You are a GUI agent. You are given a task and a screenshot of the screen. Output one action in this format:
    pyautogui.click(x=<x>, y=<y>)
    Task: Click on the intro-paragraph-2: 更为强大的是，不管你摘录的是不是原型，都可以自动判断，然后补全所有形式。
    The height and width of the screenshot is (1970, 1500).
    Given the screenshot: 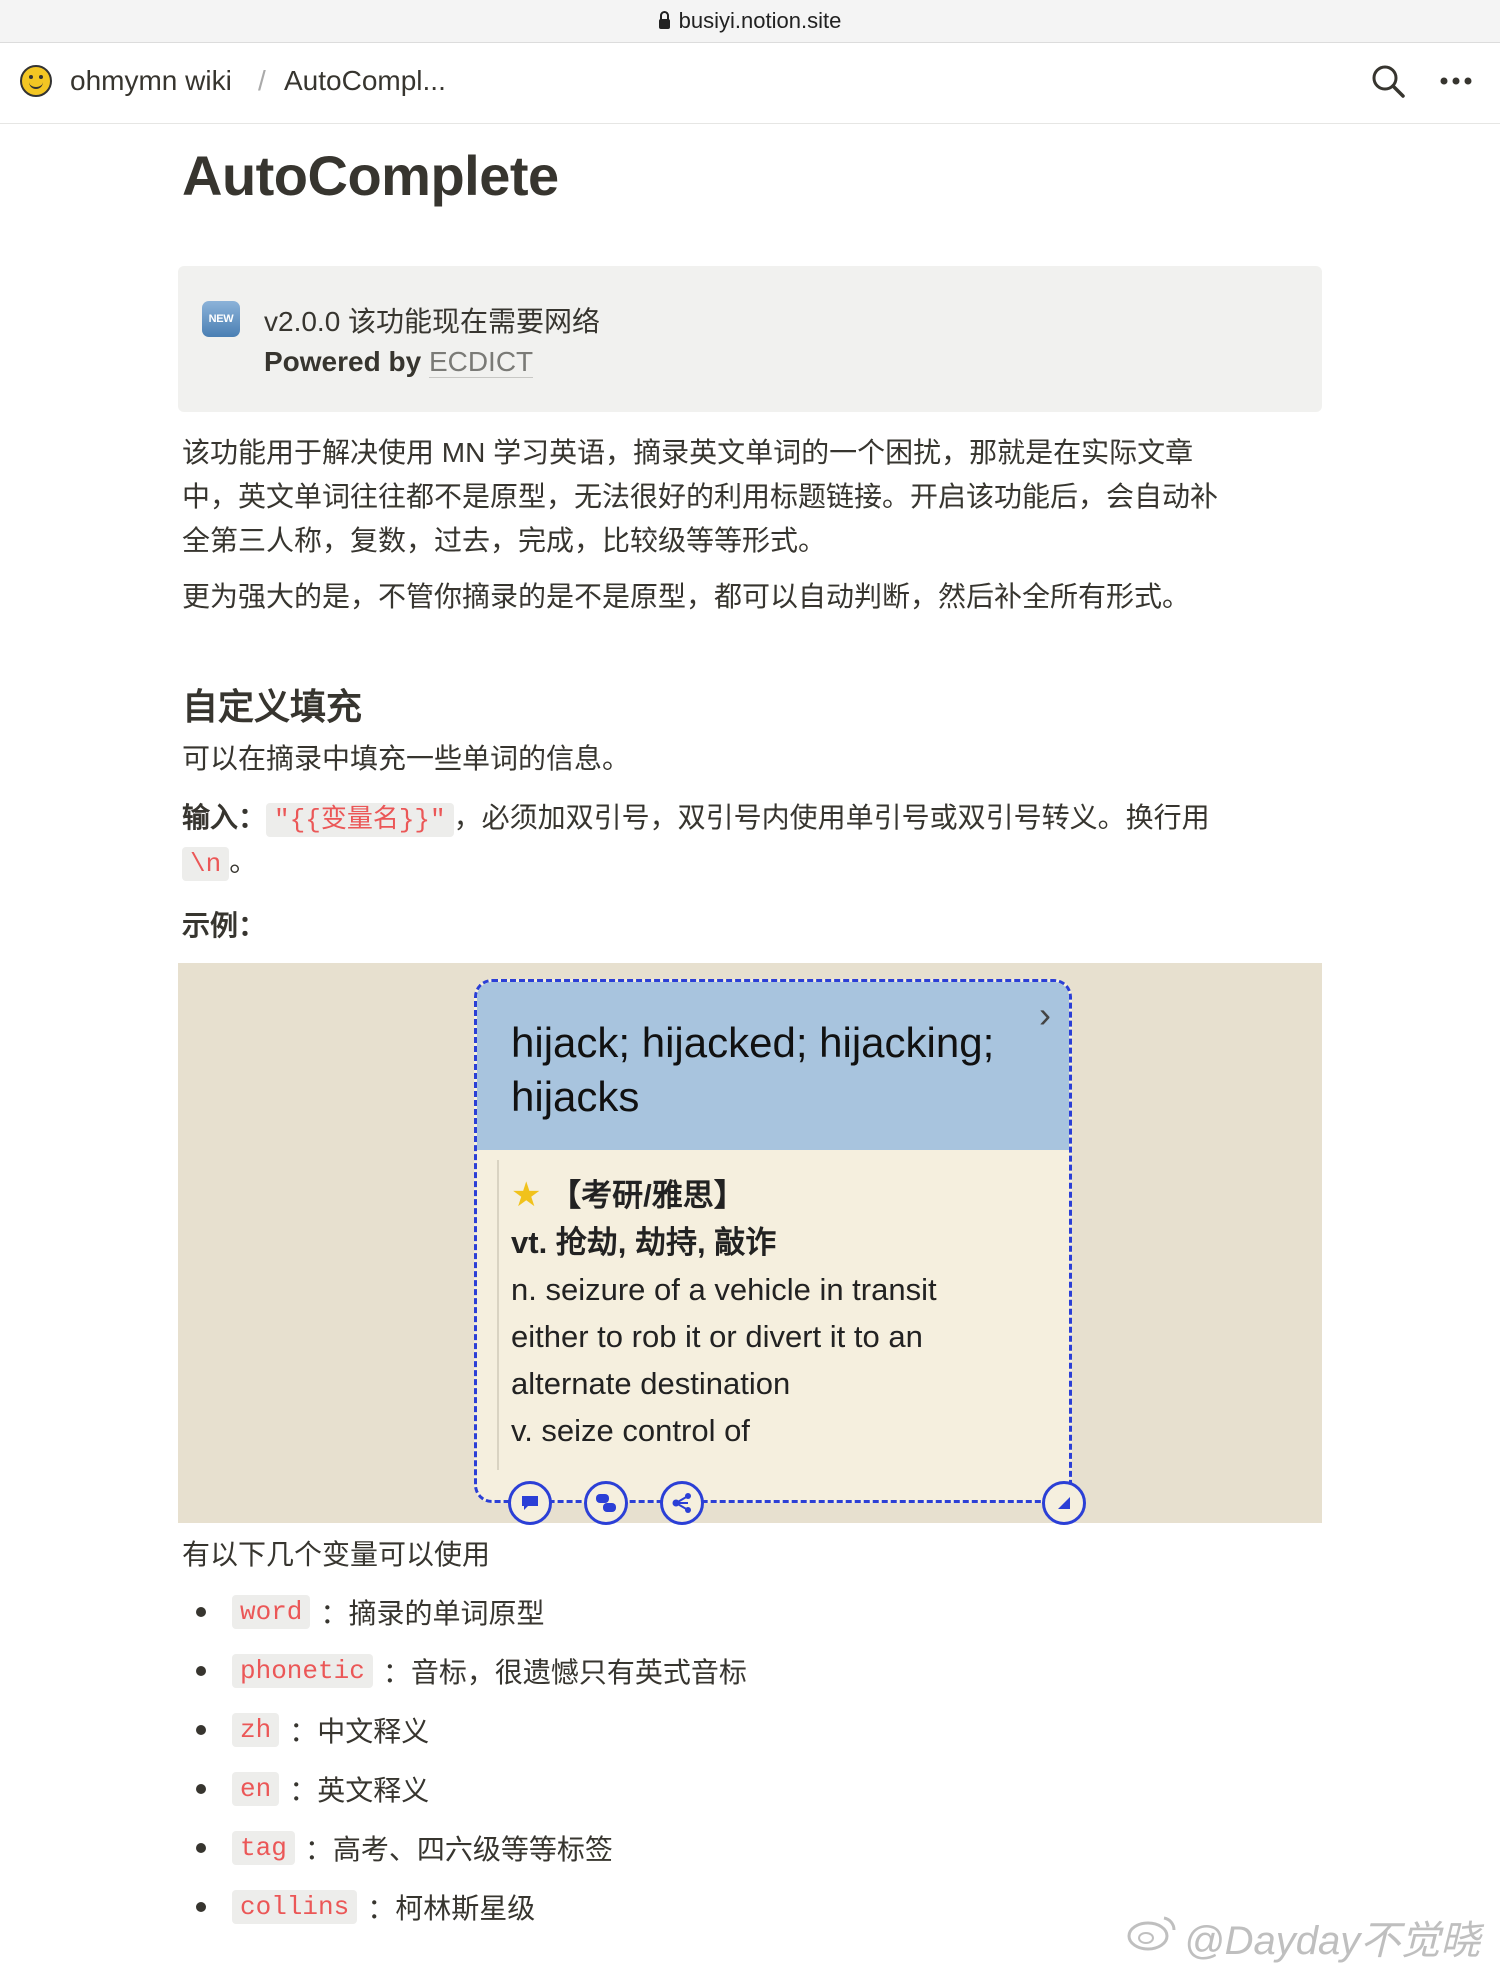 What is the action you would take?
    pyautogui.click(x=686, y=596)
    